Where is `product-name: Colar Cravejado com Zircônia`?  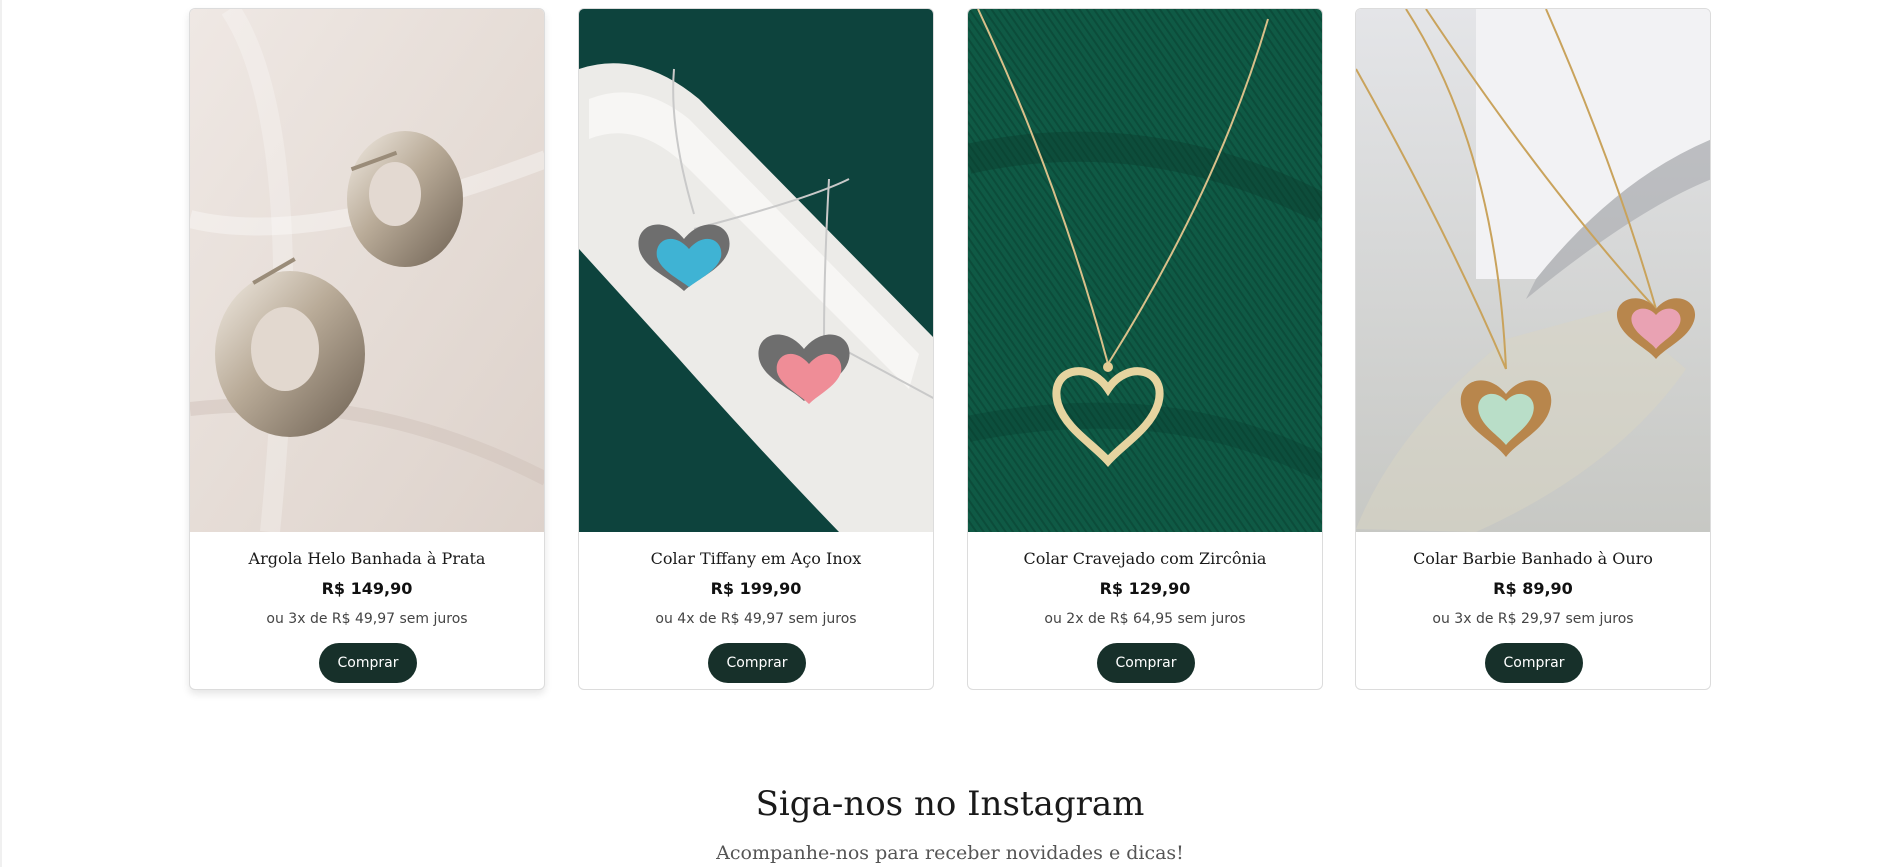 product-name: Colar Cravejado com Zircônia is located at coordinates (1145, 558).